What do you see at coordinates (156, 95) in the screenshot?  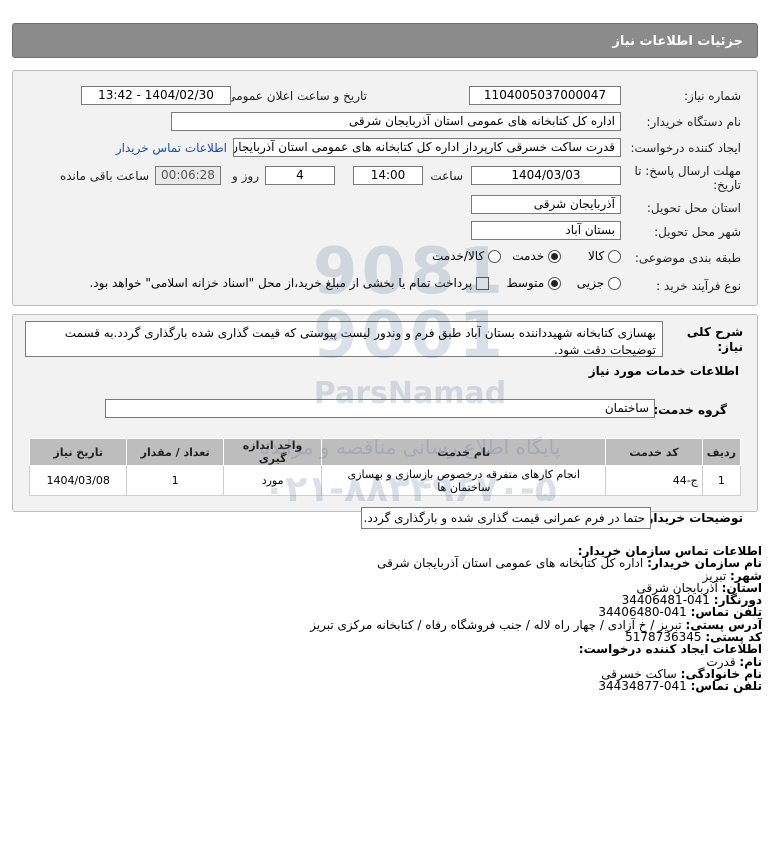 I see `announce-datetime-field: 1404/02/30 - 13:42` at bounding box center [156, 95].